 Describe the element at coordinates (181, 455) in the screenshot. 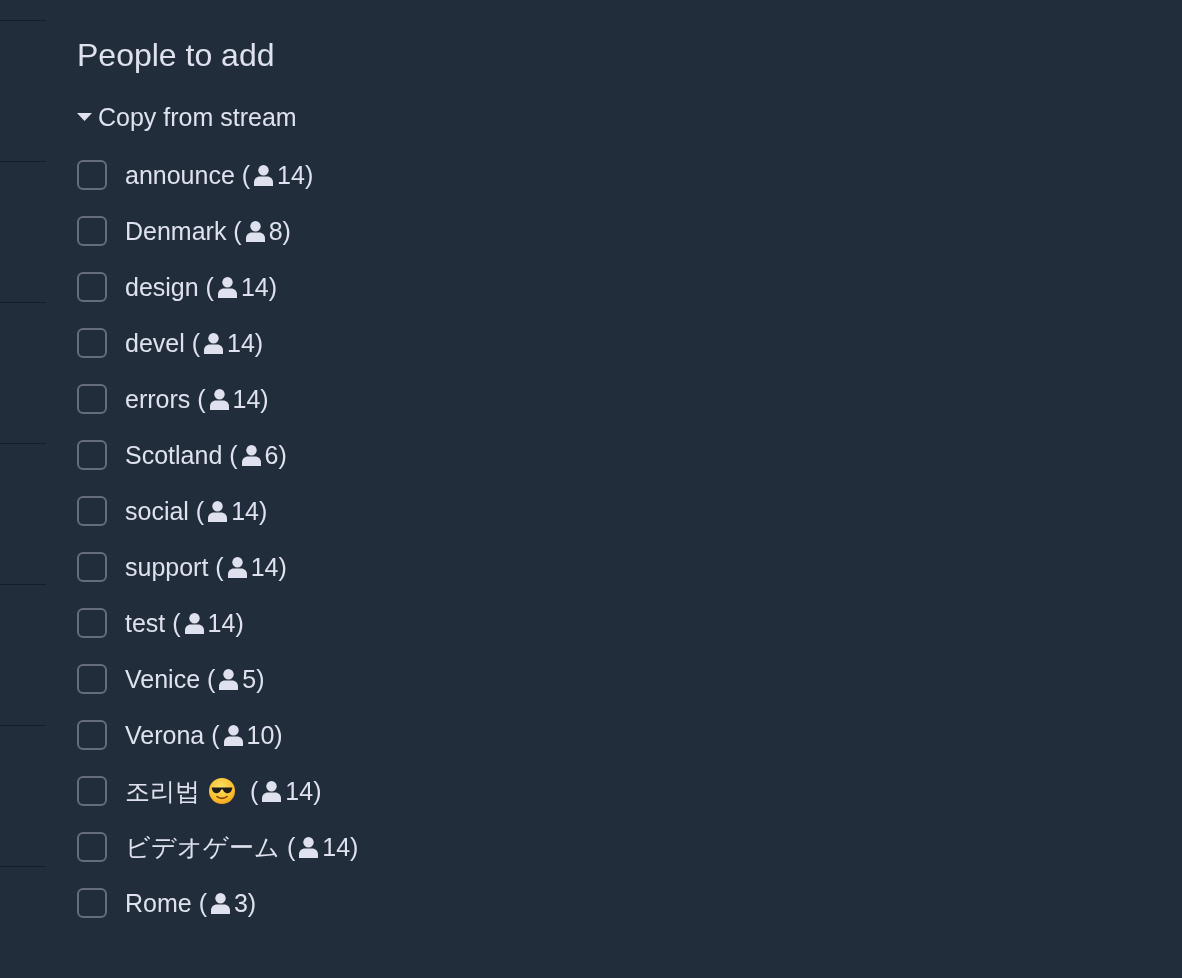

I see `stream-name: Scotland (` at that location.